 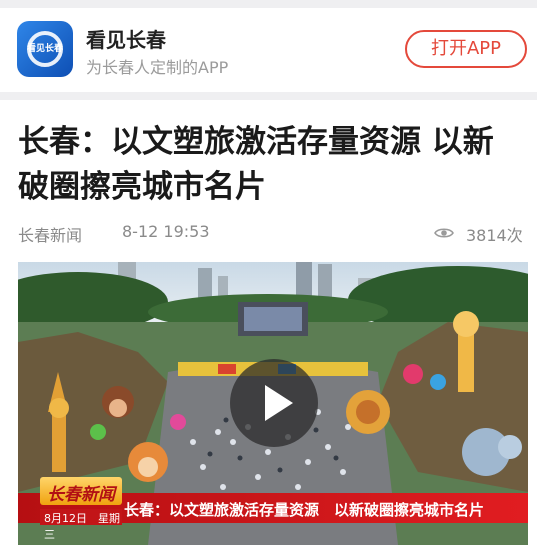 What do you see at coordinates (268, 4) in the screenshot?
I see `status-gap` at bounding box center [268, 4].